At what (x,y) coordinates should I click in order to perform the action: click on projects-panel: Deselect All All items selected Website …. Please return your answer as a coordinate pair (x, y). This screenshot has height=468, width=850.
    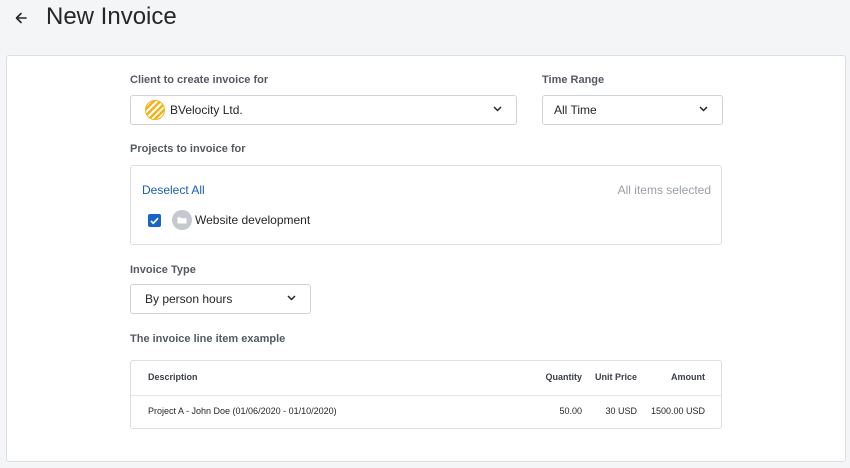
    Looking at the image, I should click on (426, 205).